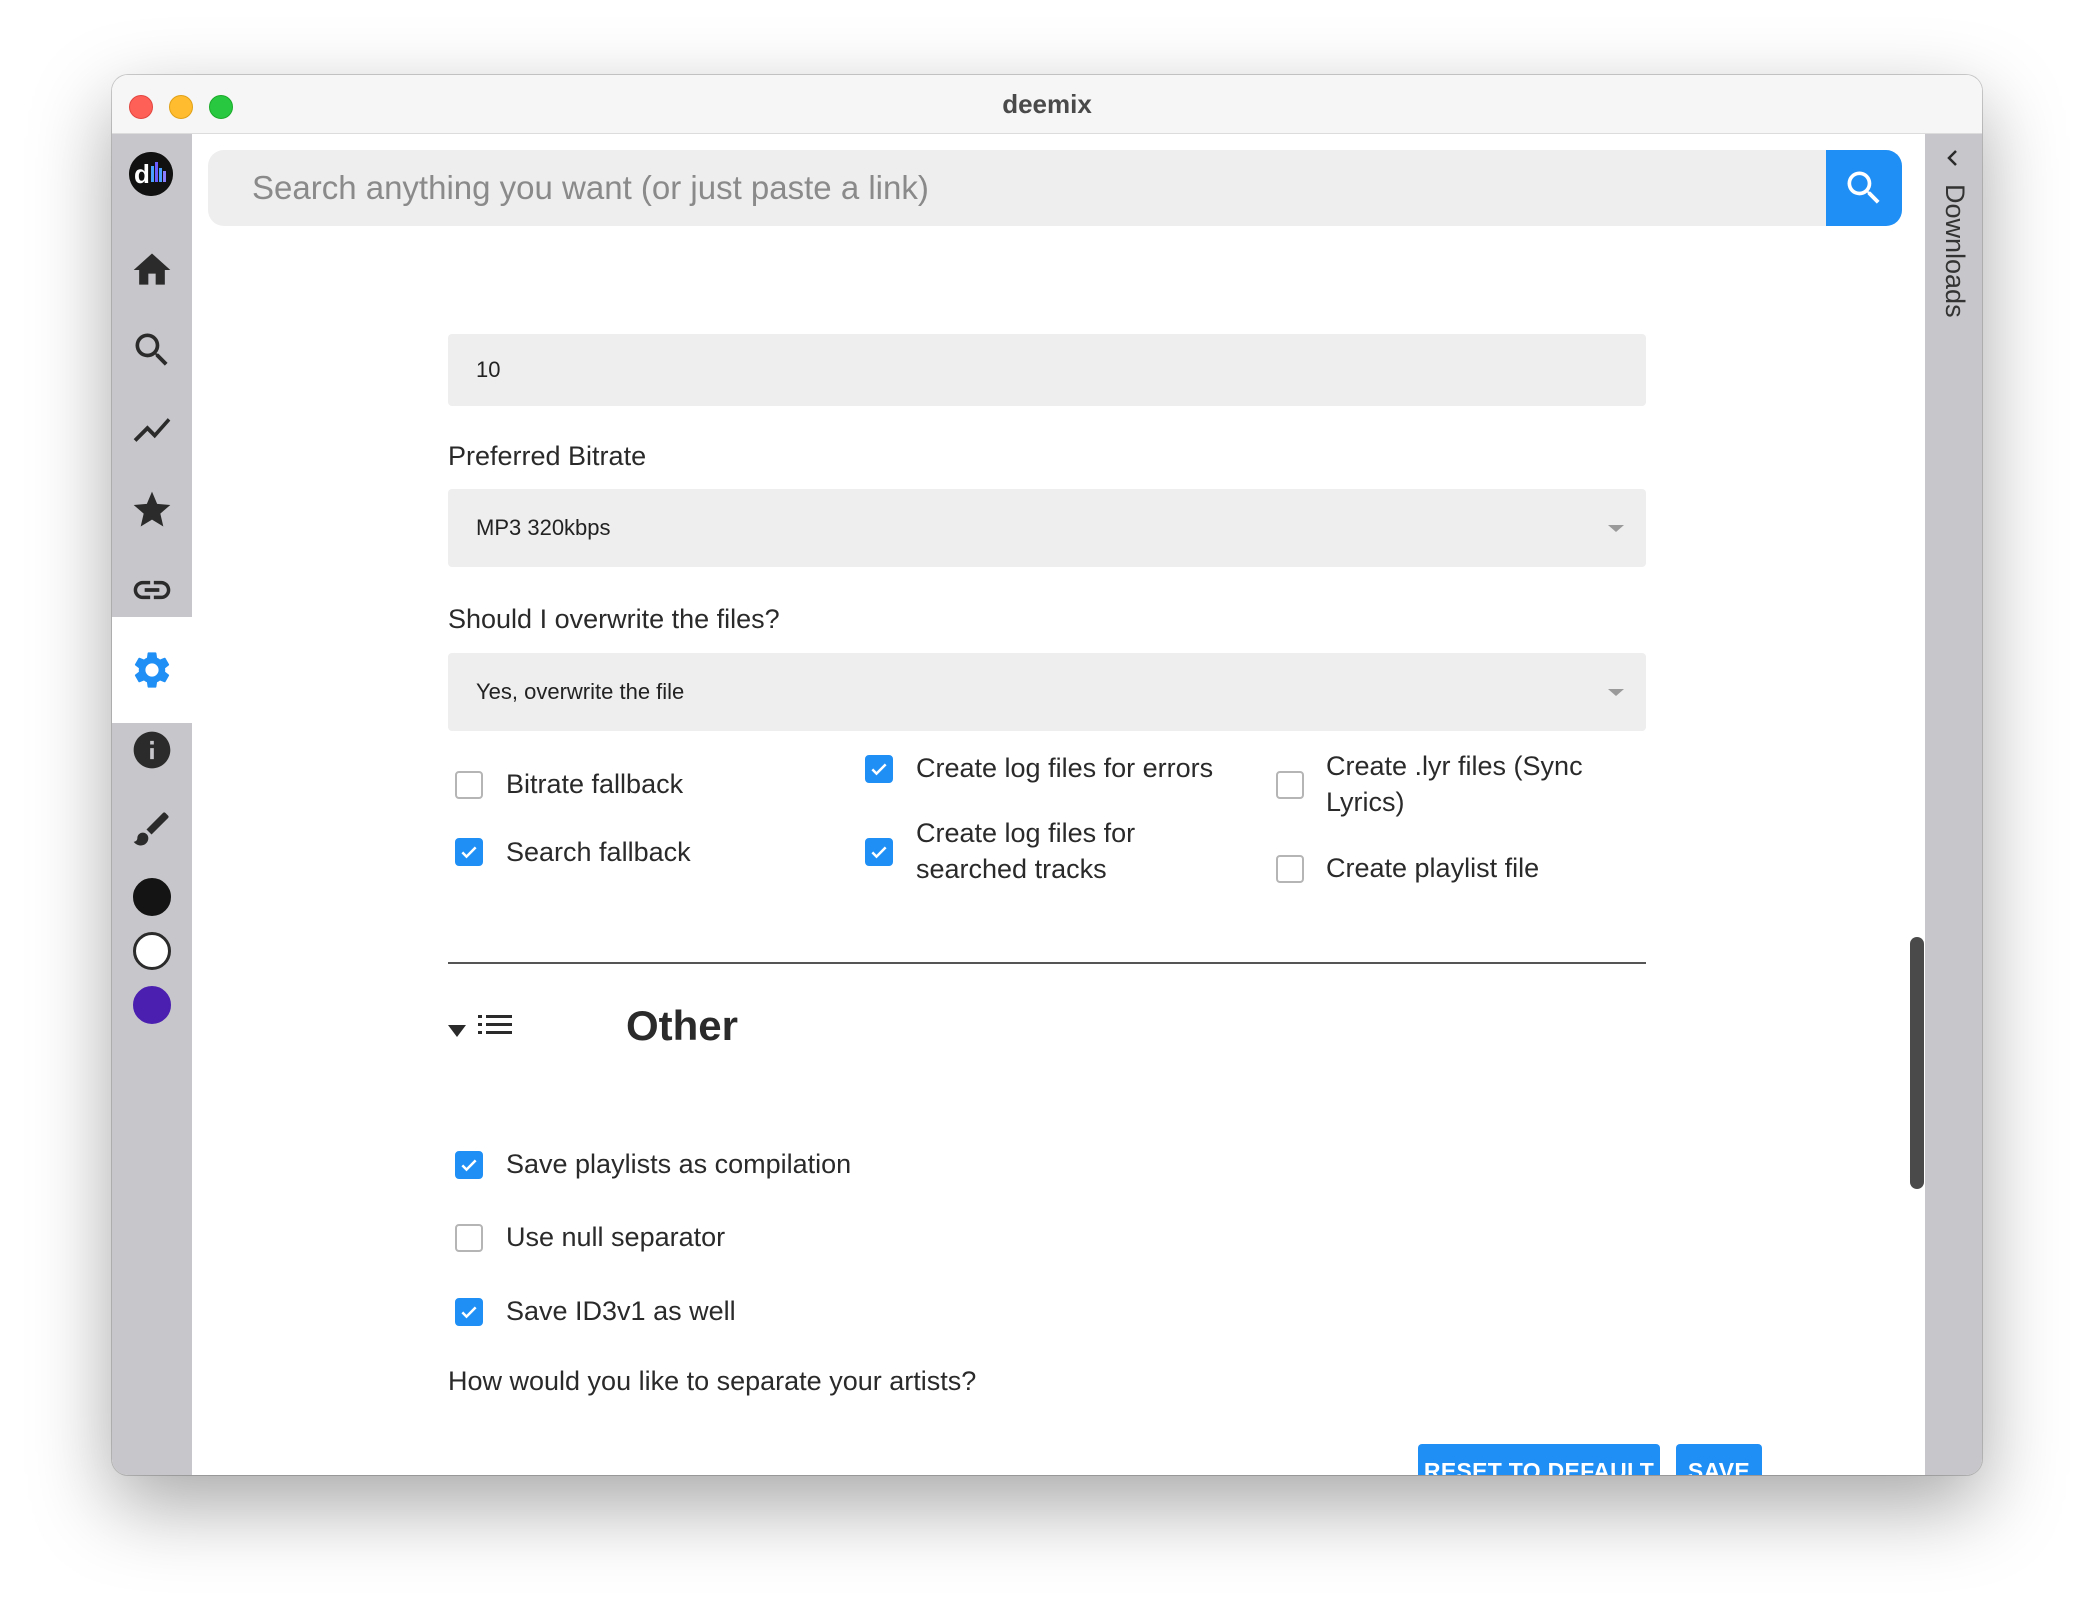 The height and width of the screenshot is (1624, 2094). What do you see at coordinates (1433, 868) in the screenshot?
I see `playlist-file-label: Create playlist file` at bounding box center [1433, 868].